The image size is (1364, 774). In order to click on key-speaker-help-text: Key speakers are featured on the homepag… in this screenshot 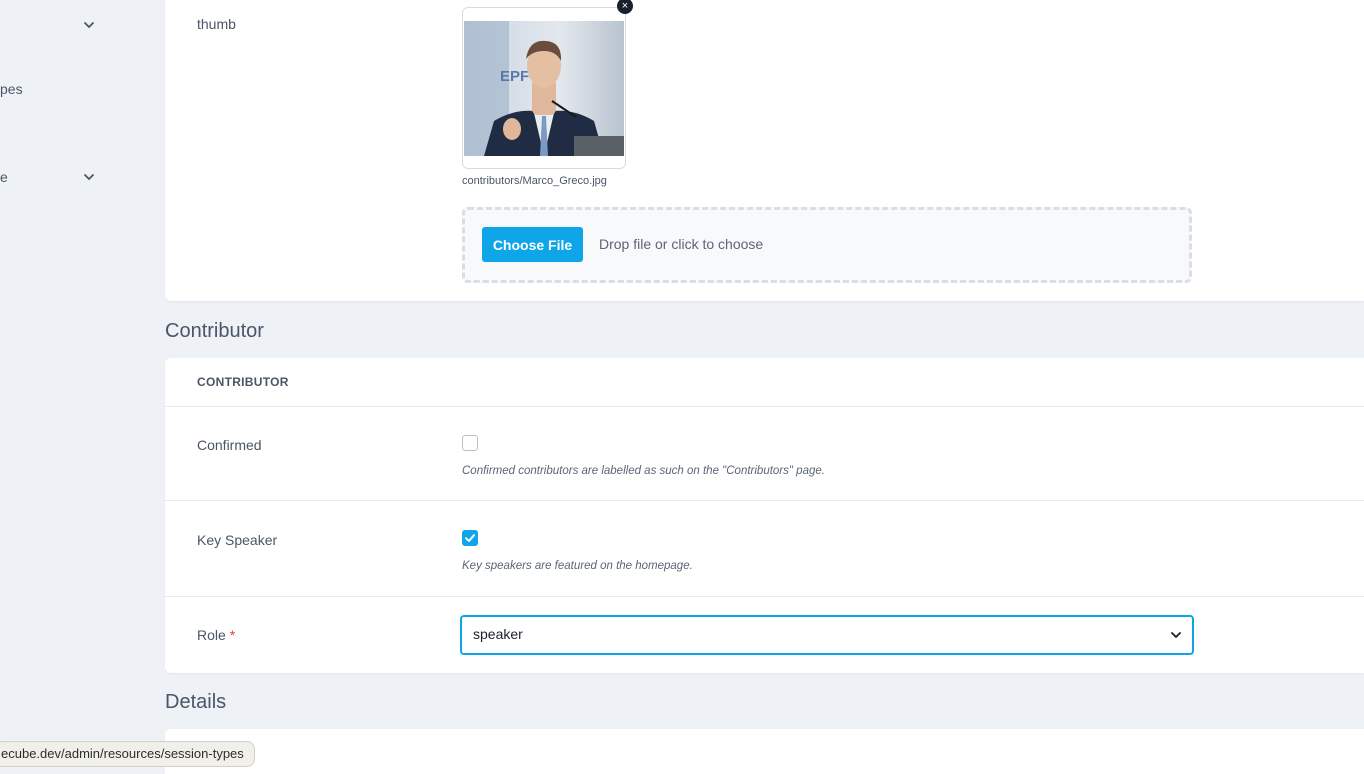, I will do `click(577, 566)`.